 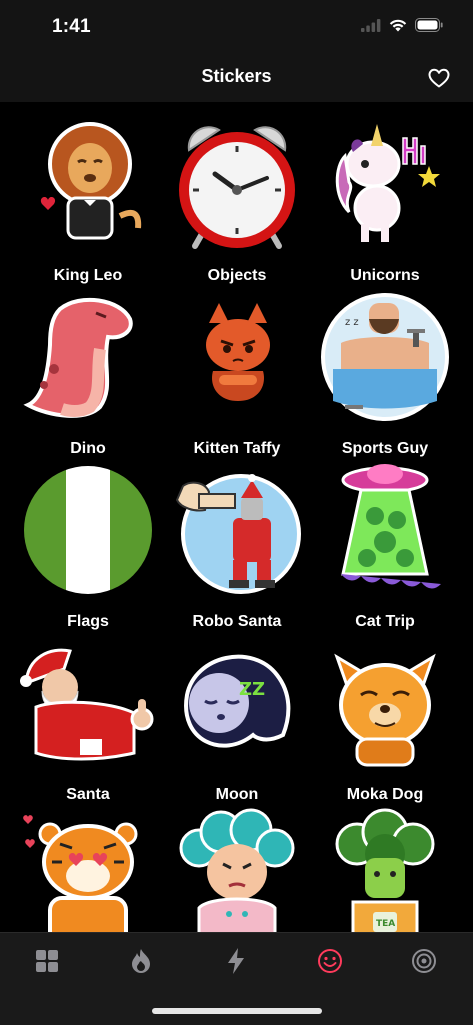 I want to click on sticker-pack-tiger, so click(x=88, y=863).